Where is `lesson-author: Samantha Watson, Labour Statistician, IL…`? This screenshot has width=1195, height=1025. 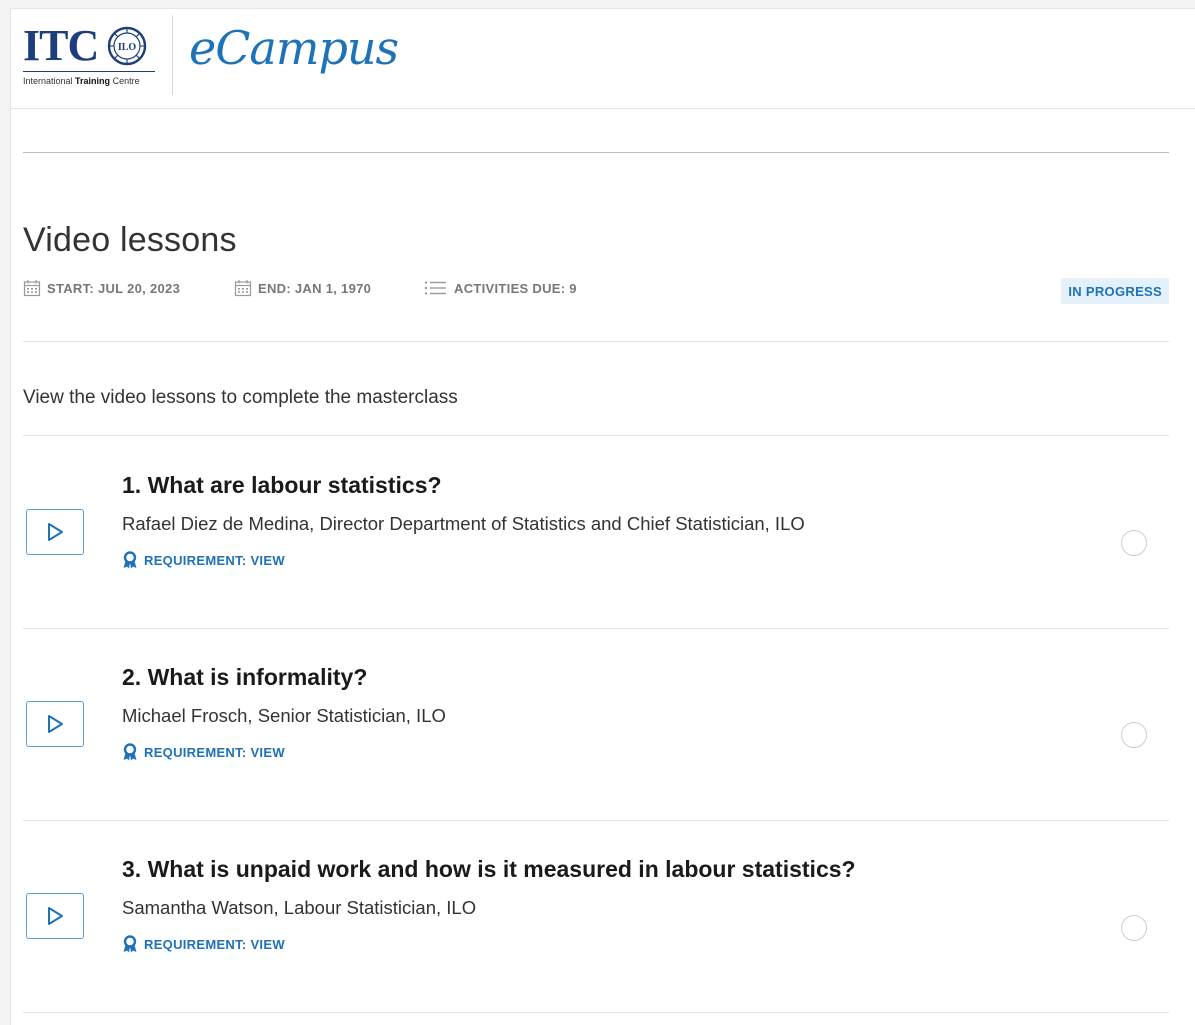
lesson-author: Samantha Watson, Labour Statistician, IL… is located at coordinates (299, 907).